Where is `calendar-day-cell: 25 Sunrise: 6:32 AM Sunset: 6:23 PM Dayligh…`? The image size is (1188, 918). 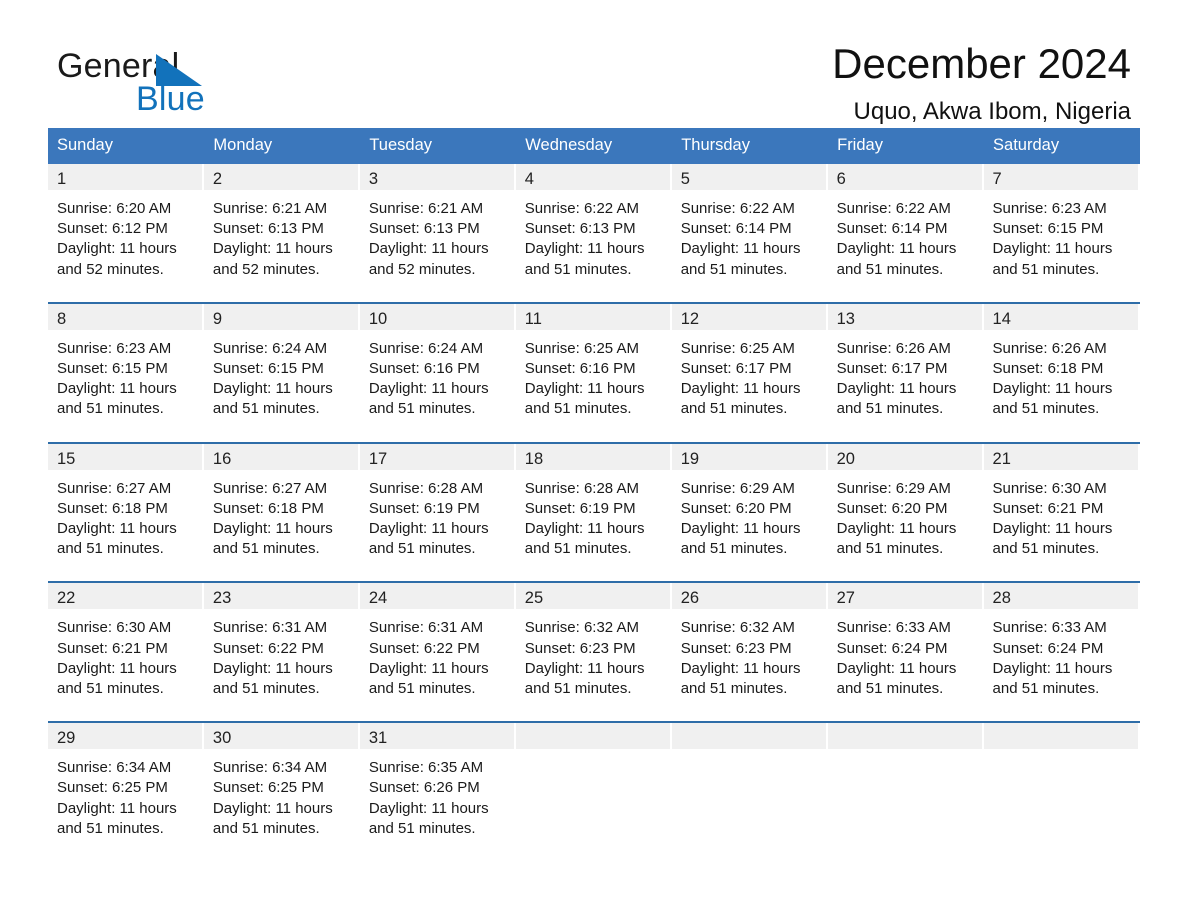
calendar-day-cell: 25 Sunrise: 6:32 AM Sunset: 6:23 PM Dayligh… is located at coordinates (593, 643).